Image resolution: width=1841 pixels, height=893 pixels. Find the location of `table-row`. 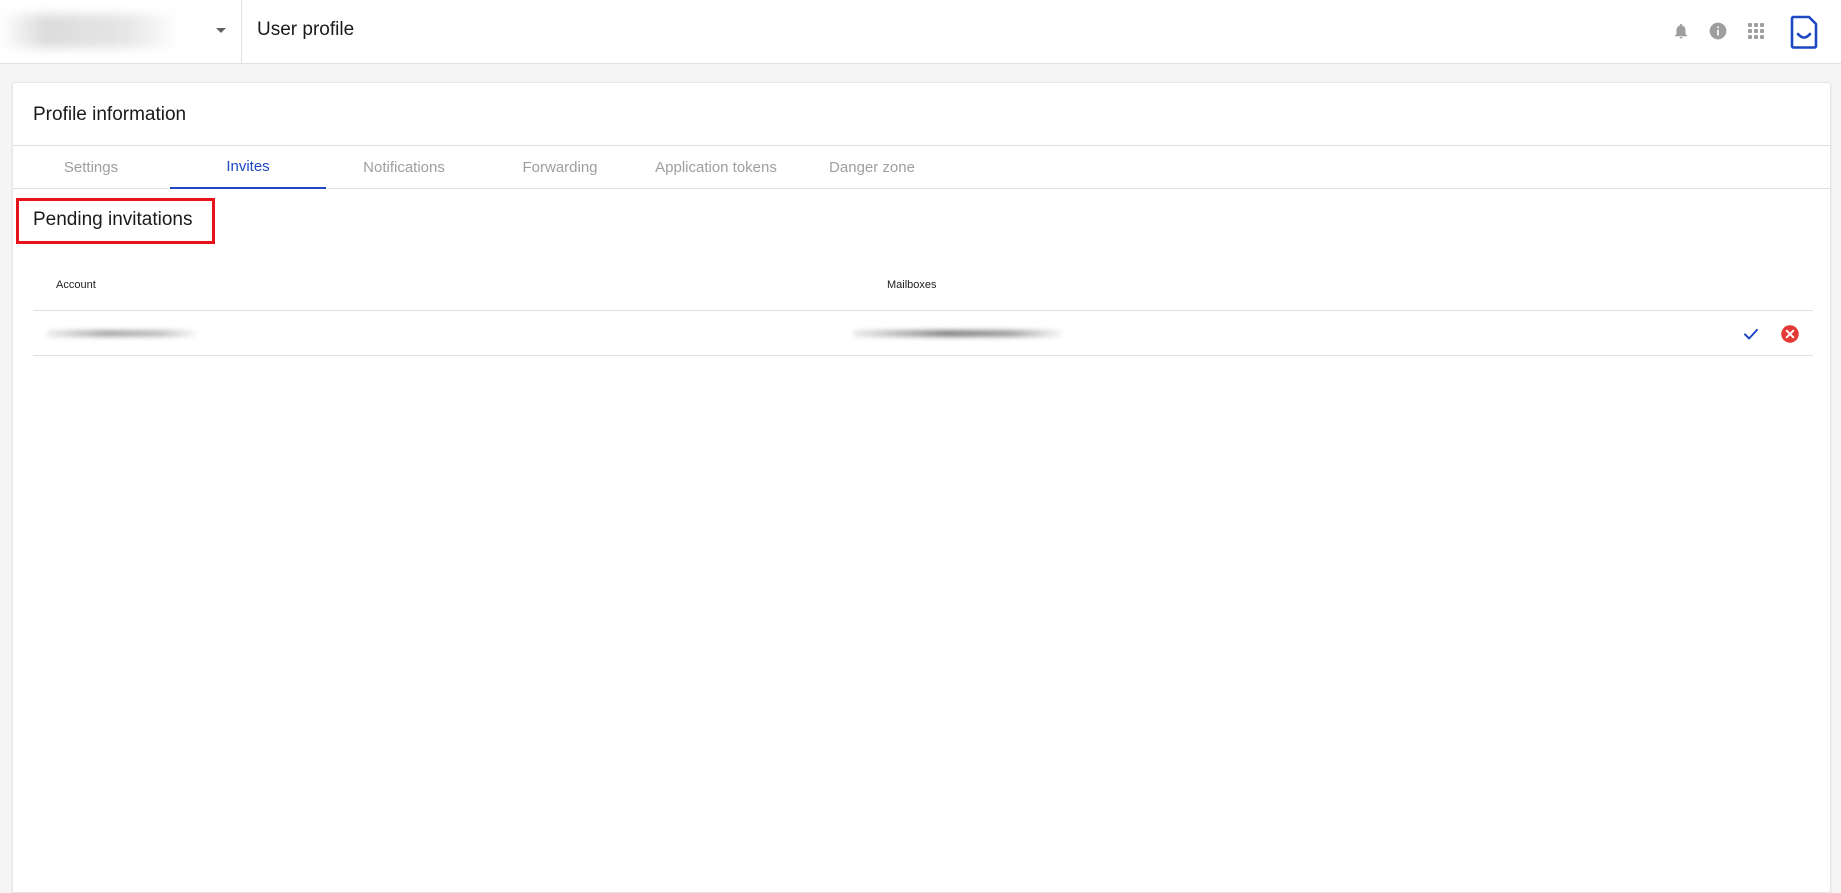

table-row is located at coordinates (923, 333).